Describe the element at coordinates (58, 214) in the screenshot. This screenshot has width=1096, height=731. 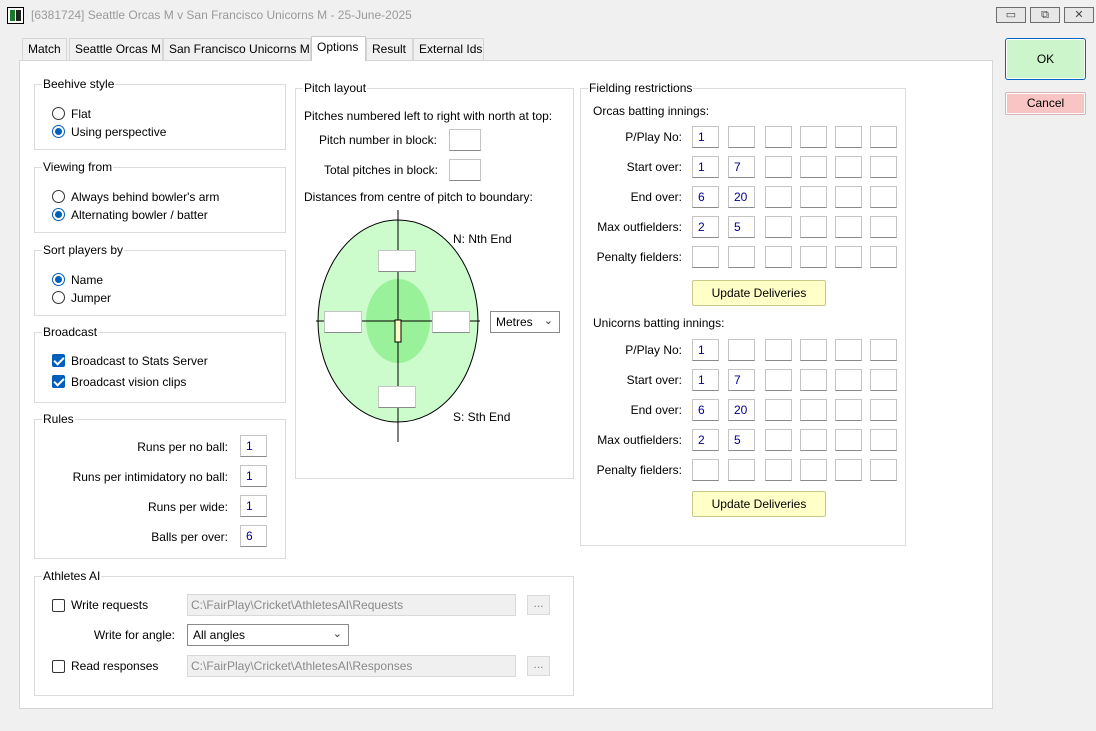
I see `radio-alternating` at that location.